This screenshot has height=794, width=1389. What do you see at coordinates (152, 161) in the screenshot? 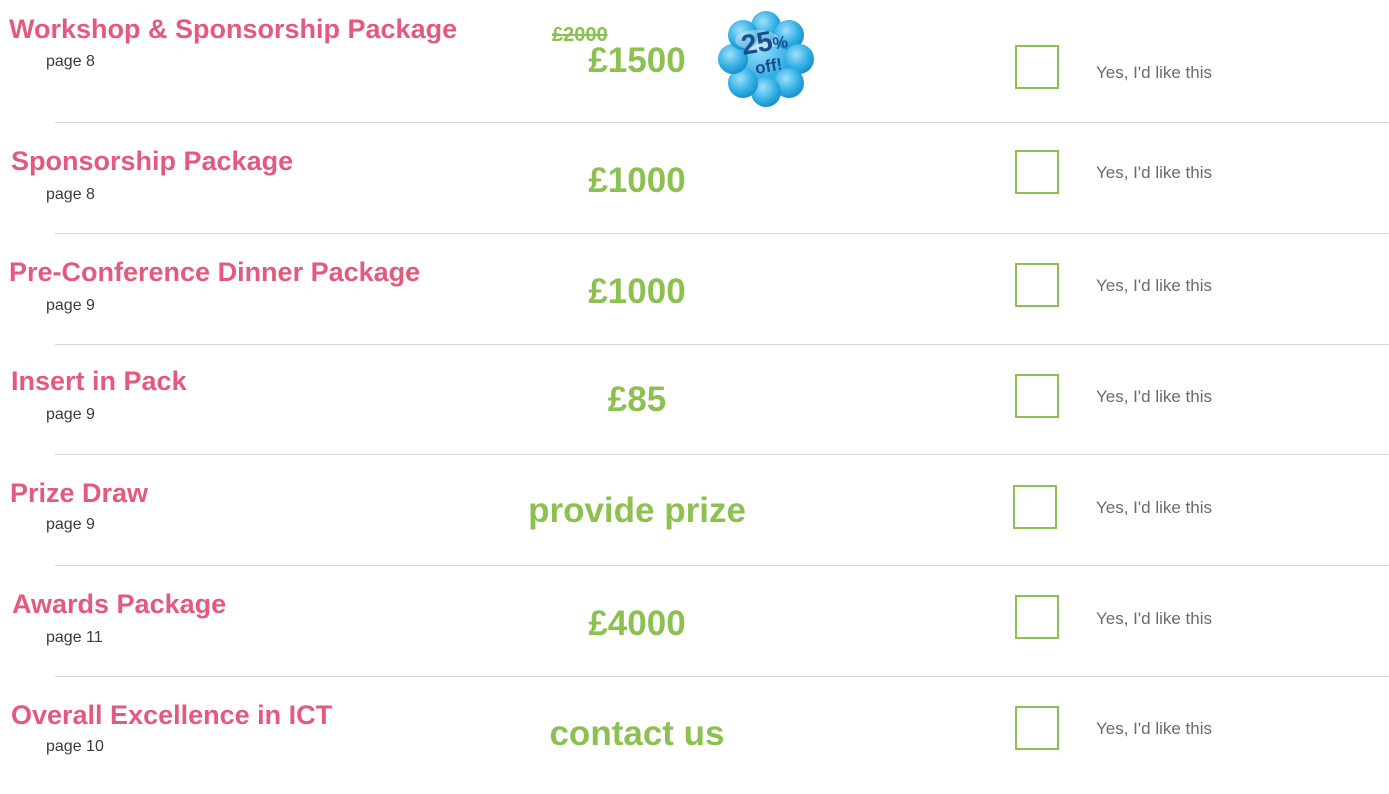
I see `package-title: Sponsorship Package` at bounding box center [152, 161].